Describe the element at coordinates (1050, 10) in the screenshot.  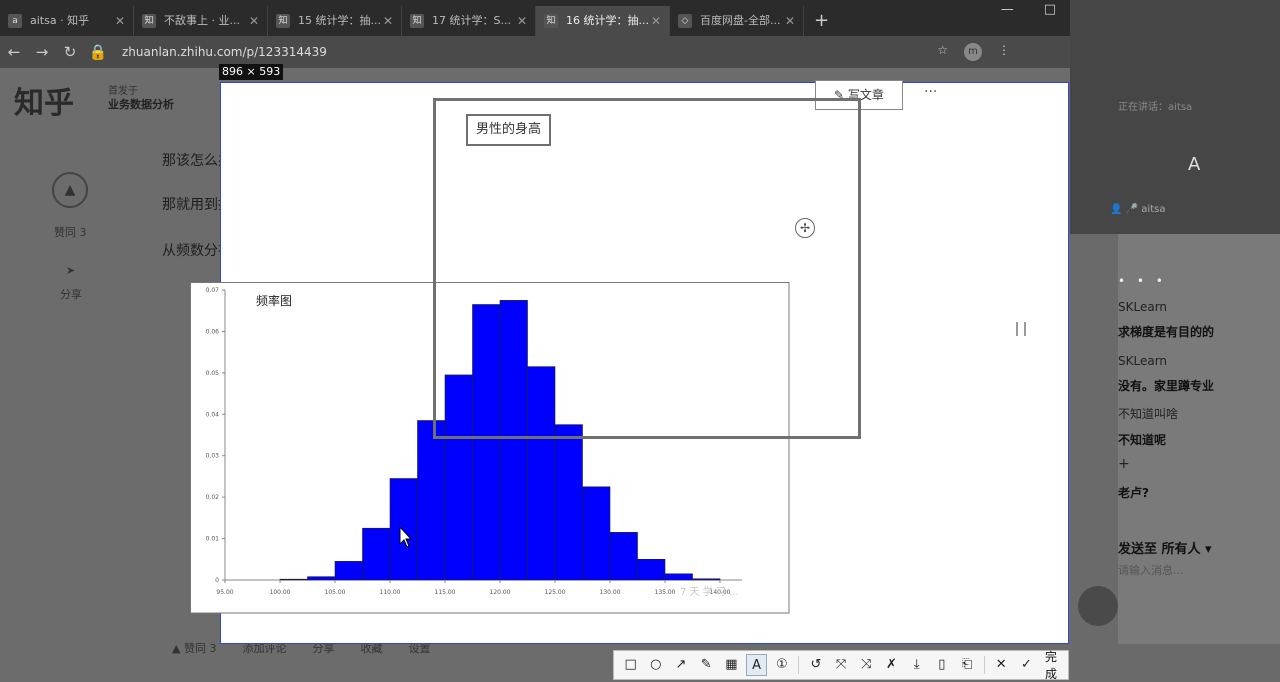
I see `maximize-icon: □` at that location.